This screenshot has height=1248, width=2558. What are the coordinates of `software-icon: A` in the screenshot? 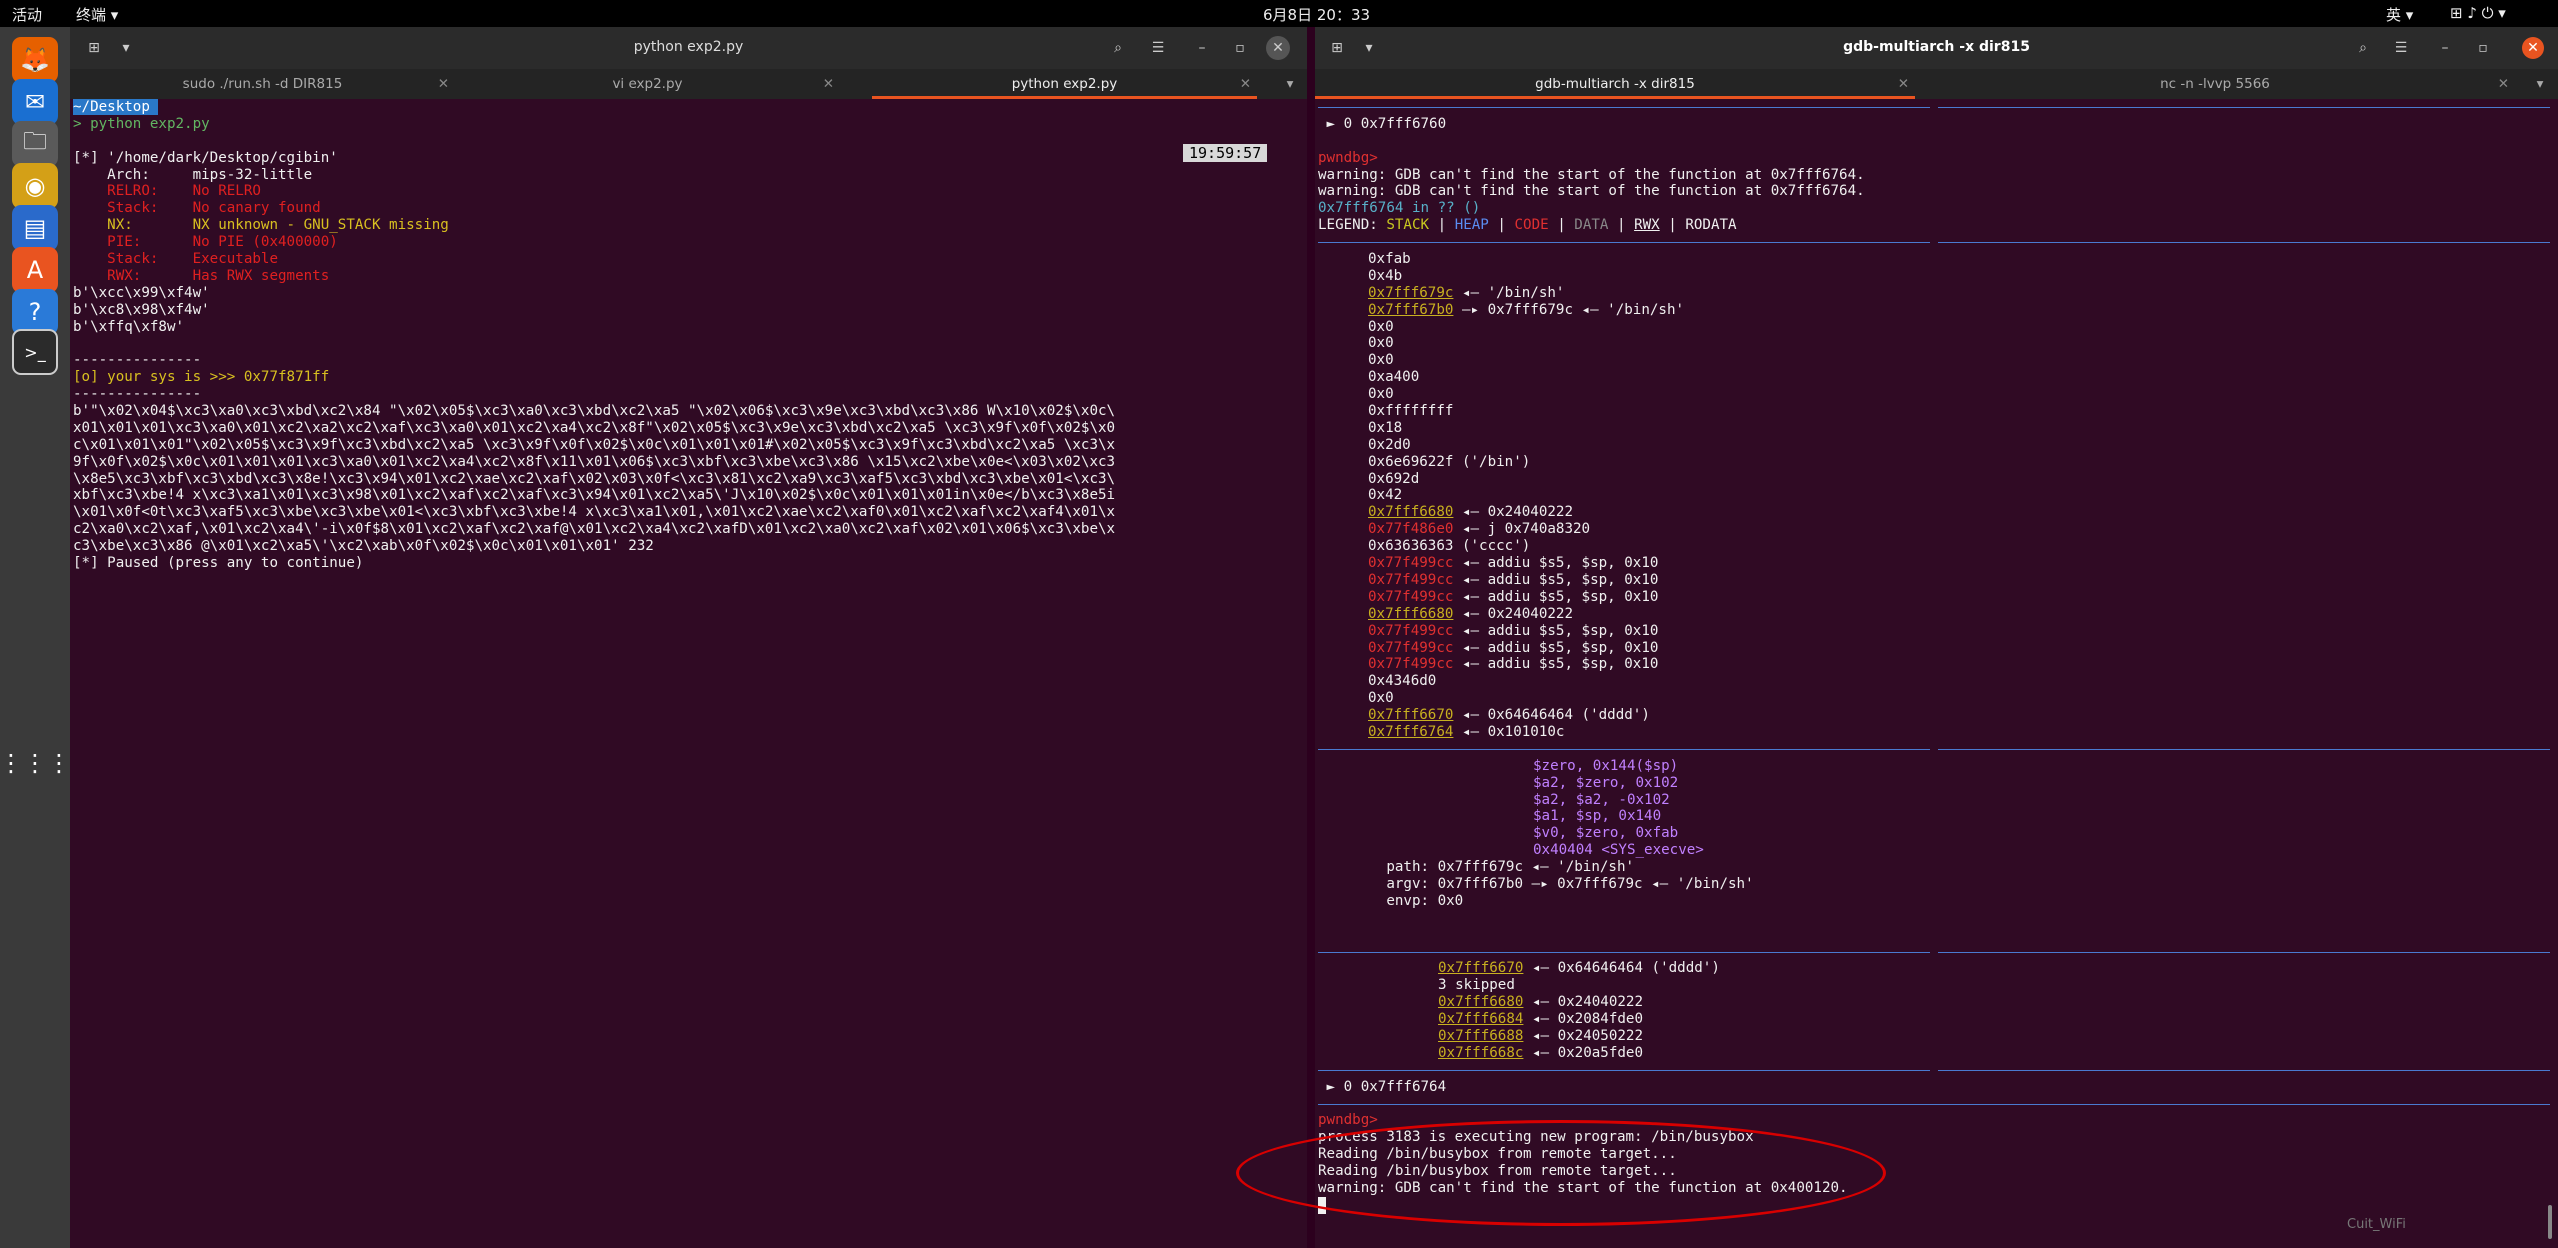 It's located at (35, 270).